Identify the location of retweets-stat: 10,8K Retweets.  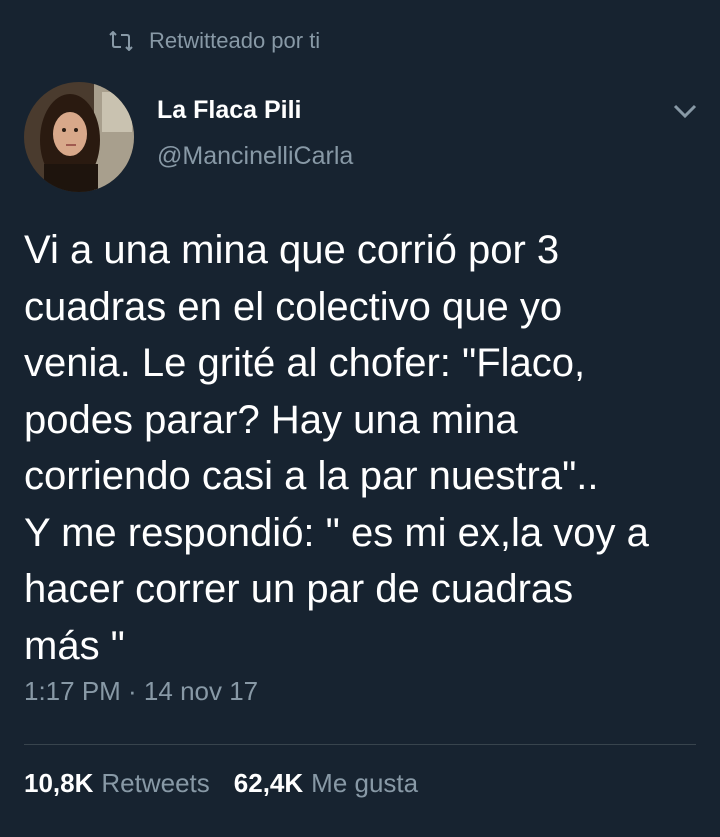
(117, 783).